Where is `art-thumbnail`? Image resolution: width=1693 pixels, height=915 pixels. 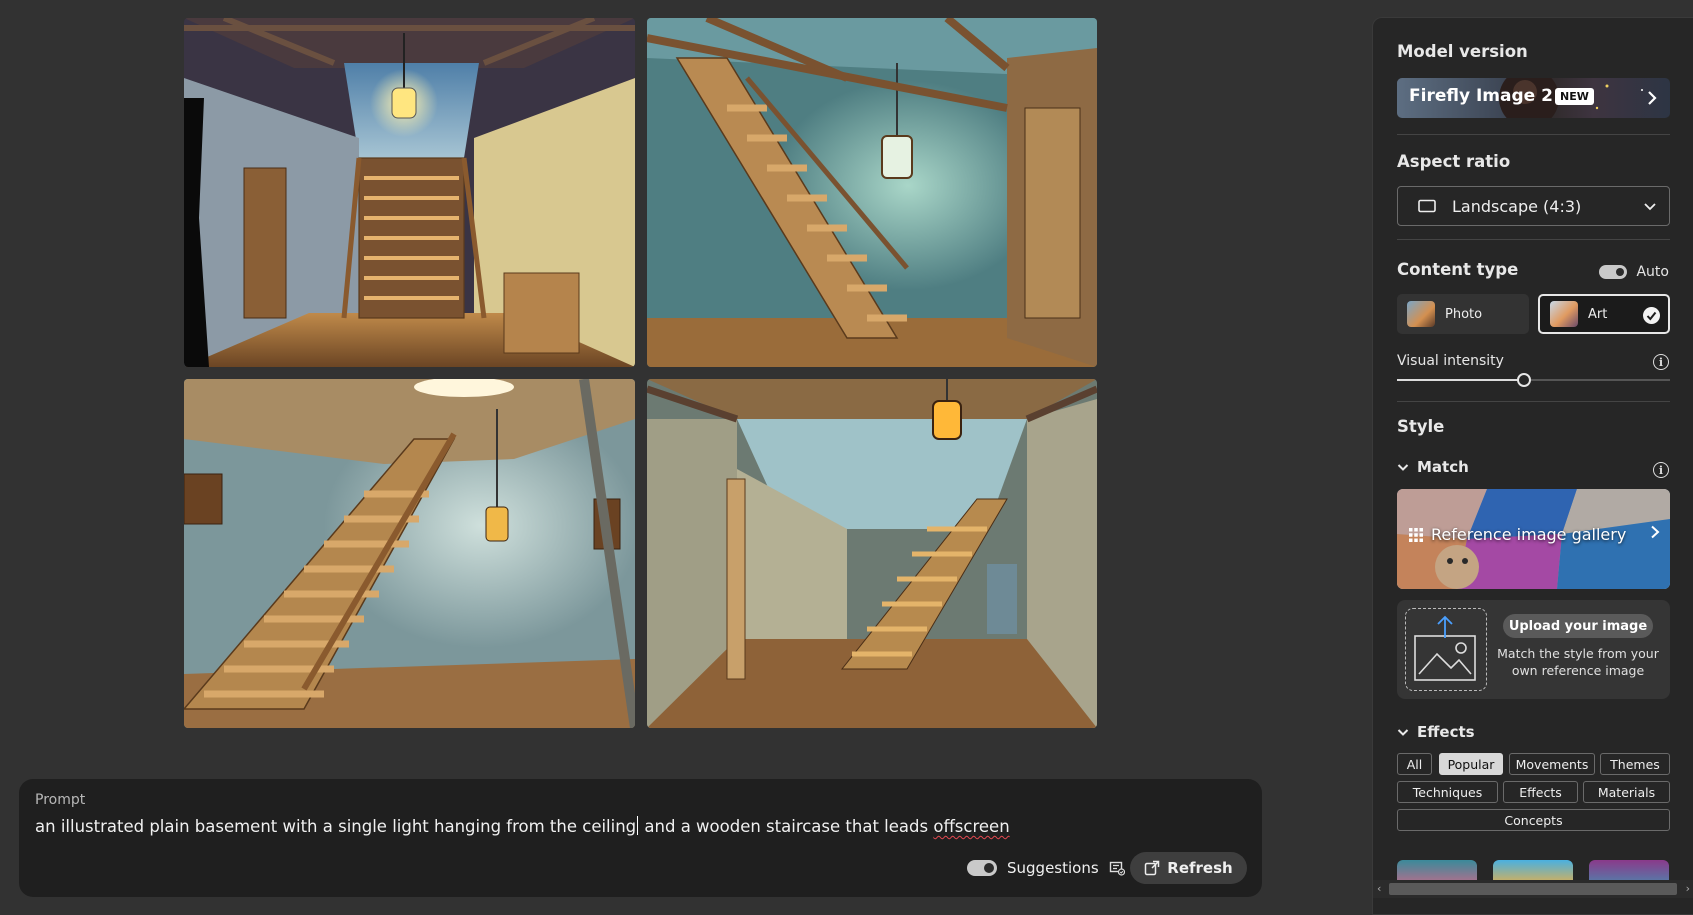
art-thumbnail is located at coordinates (1564, 314).